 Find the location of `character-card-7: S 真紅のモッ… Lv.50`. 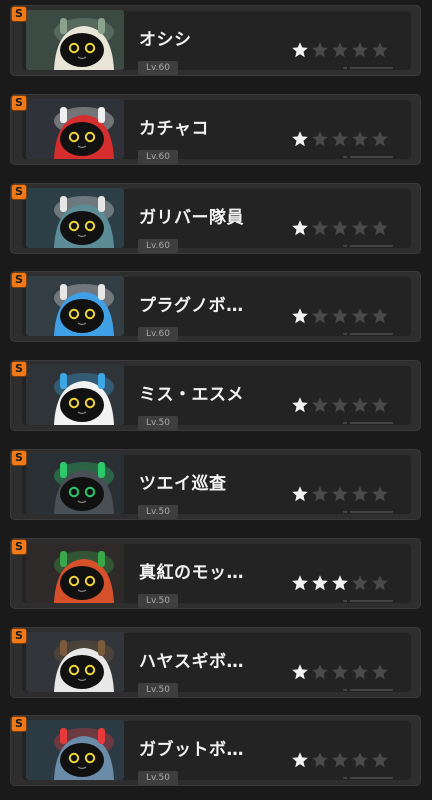

character-card-7: S 真紅のモッ… Lv.50 is located at coordinates (215, 573).